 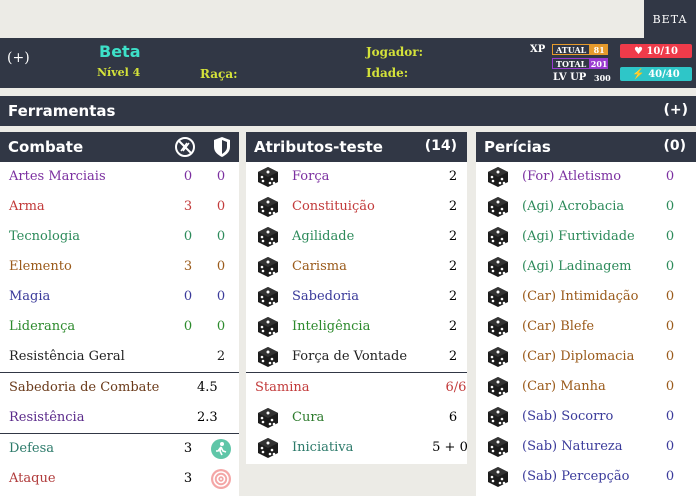 What do you see at coordinates (674, 146) in the screenshot?
I see `skills-count: (0)` at bounding box center [674, 146].